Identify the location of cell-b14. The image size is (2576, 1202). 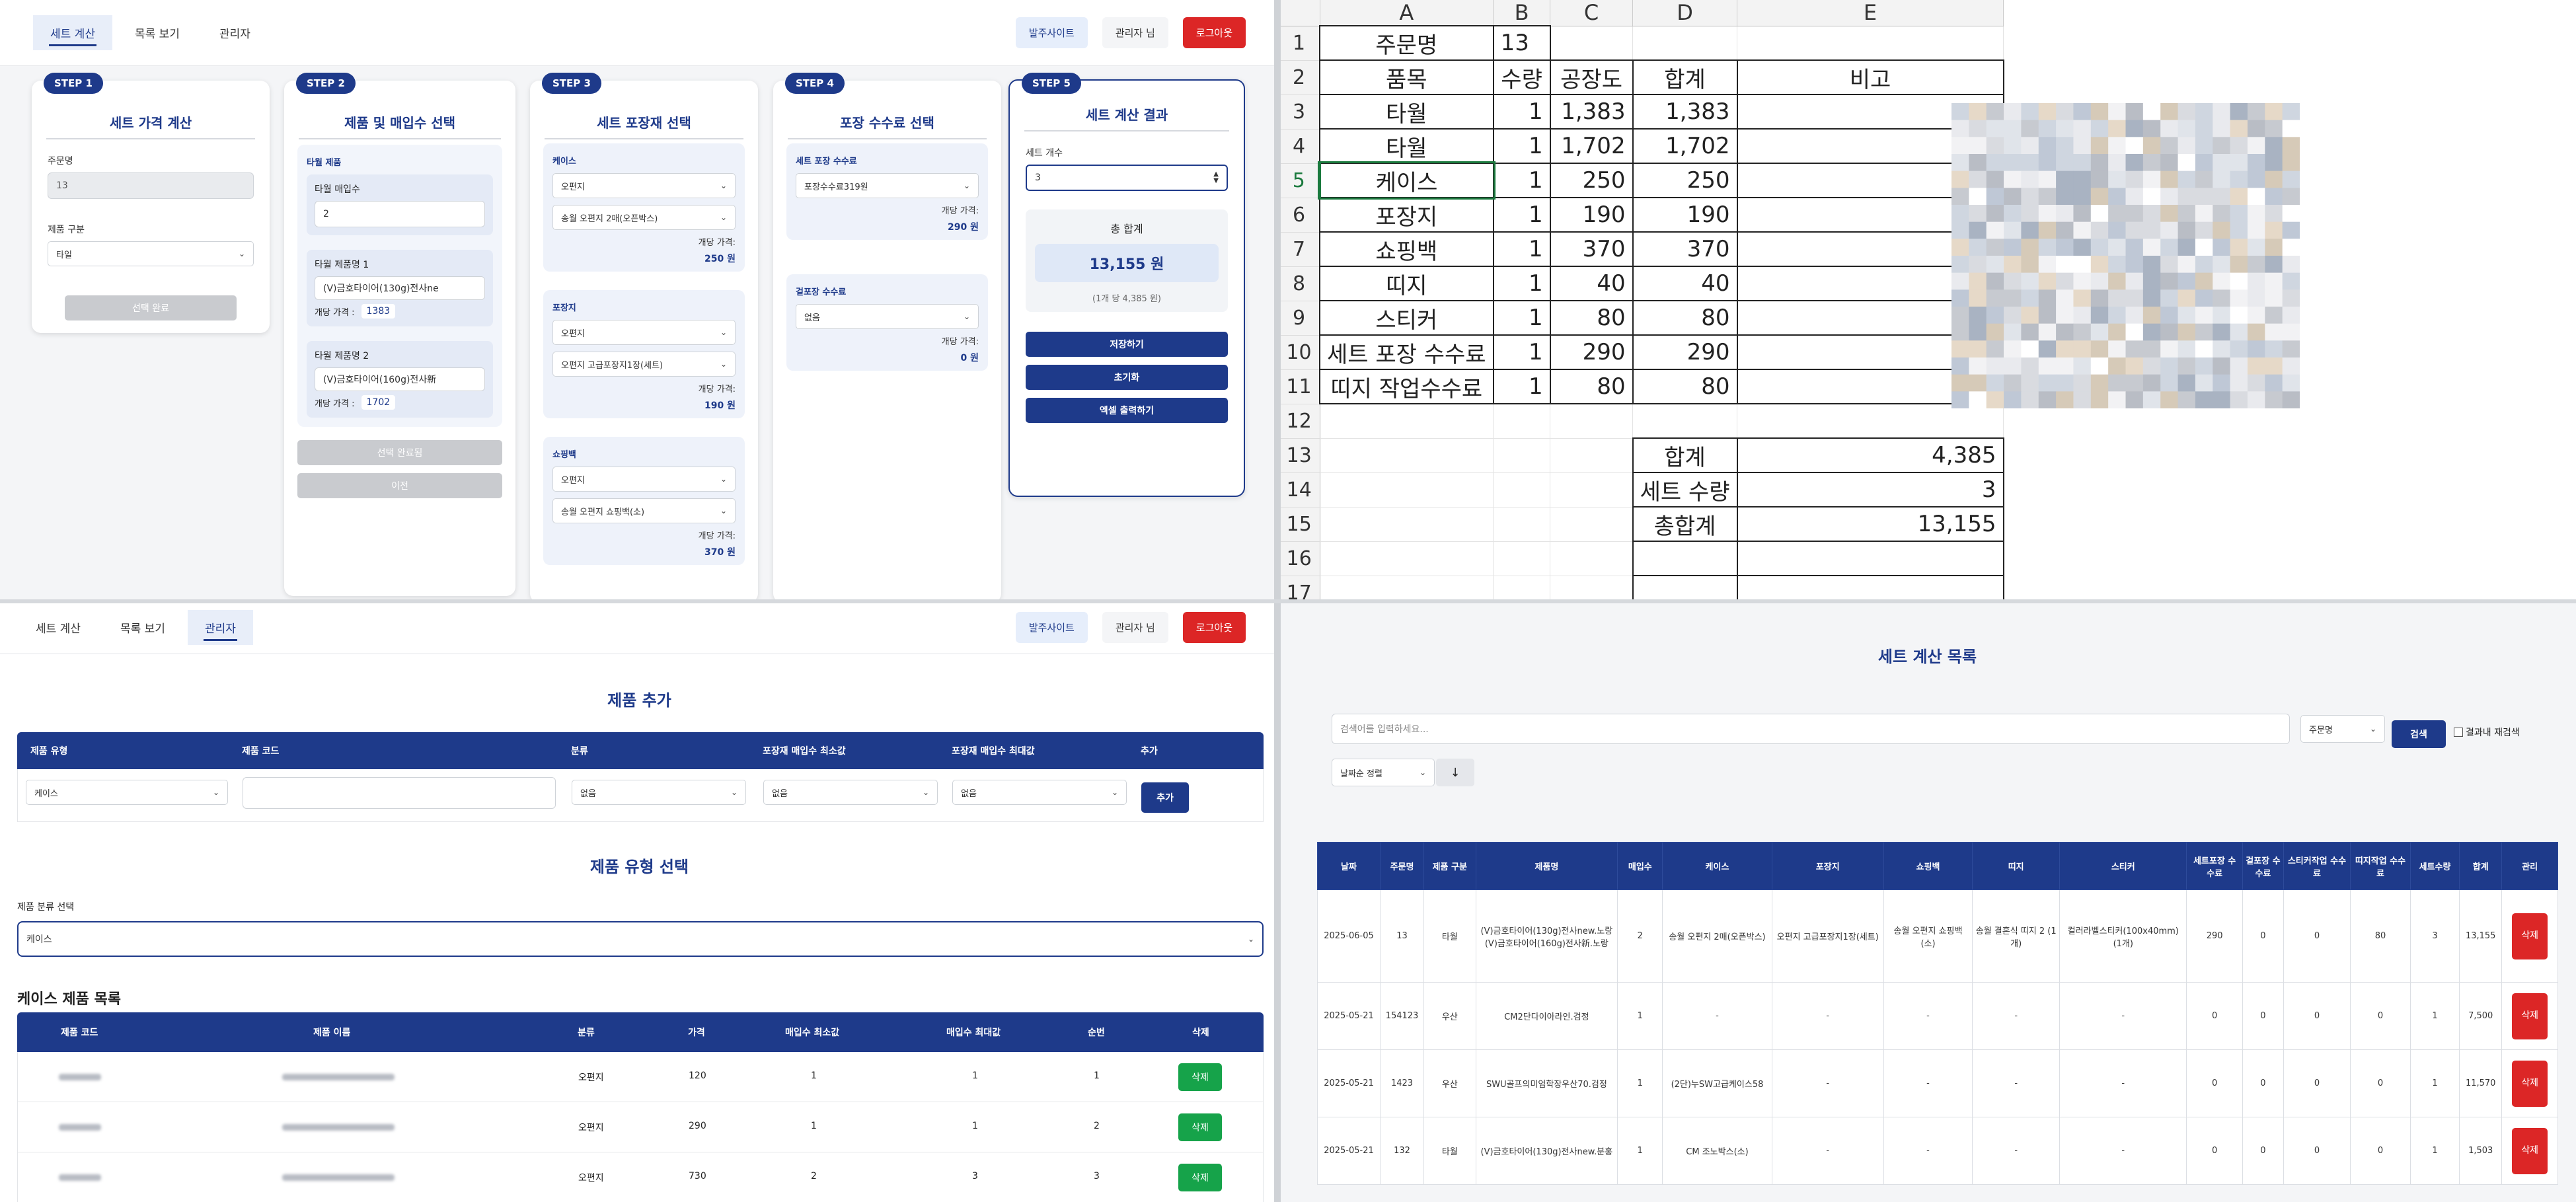
(1522, 489).